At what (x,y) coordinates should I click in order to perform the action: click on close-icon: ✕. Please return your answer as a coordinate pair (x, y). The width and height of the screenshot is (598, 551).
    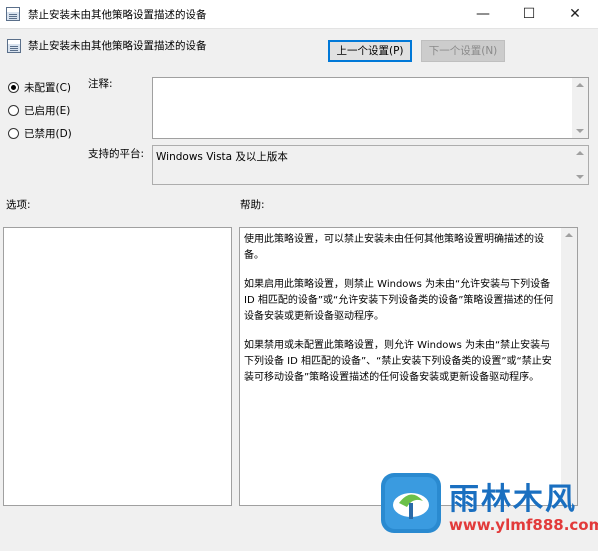
    Looking at the image, I should click on (575, 14).